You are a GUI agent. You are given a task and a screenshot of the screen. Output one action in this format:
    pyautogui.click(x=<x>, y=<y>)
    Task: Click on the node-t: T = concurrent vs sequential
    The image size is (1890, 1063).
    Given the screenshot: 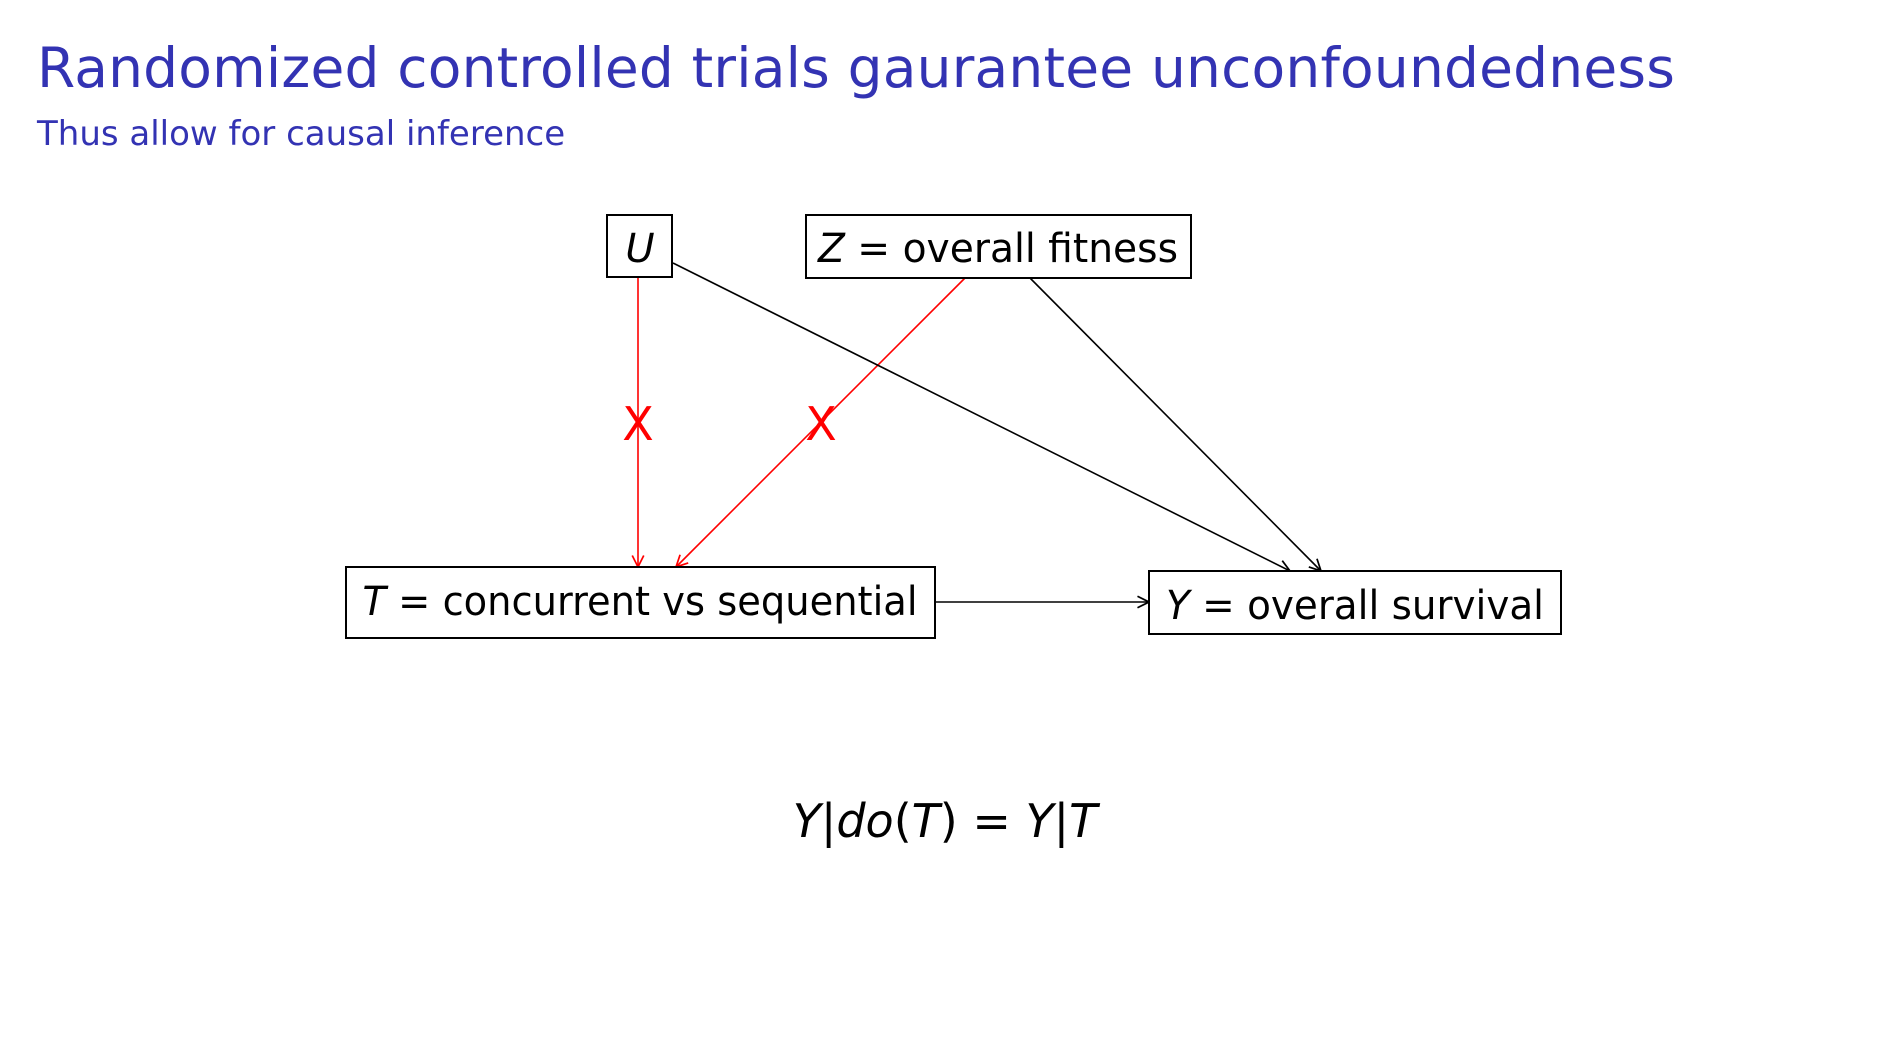 What is the action you would take?
    pyautogui.click(x=640, y=602)
    